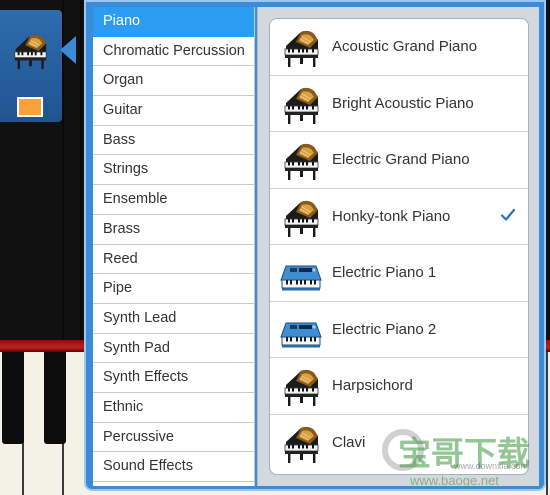 This screenshot has height=495, width=550. What do you see at coordinates (173, 170) in the screenshot?
I see `category-item: Strings` at bounding box center [173, 170].